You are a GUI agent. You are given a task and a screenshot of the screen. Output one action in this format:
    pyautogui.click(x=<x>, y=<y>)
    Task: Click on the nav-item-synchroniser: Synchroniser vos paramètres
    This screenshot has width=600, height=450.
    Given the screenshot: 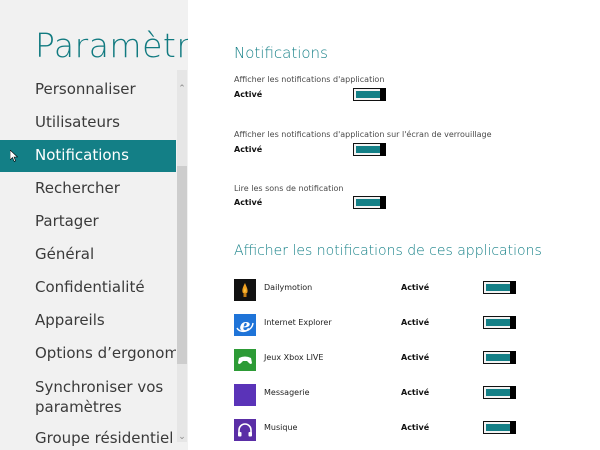 What is the action you would take?
    pyautogui.click(x=88, y=397)
    